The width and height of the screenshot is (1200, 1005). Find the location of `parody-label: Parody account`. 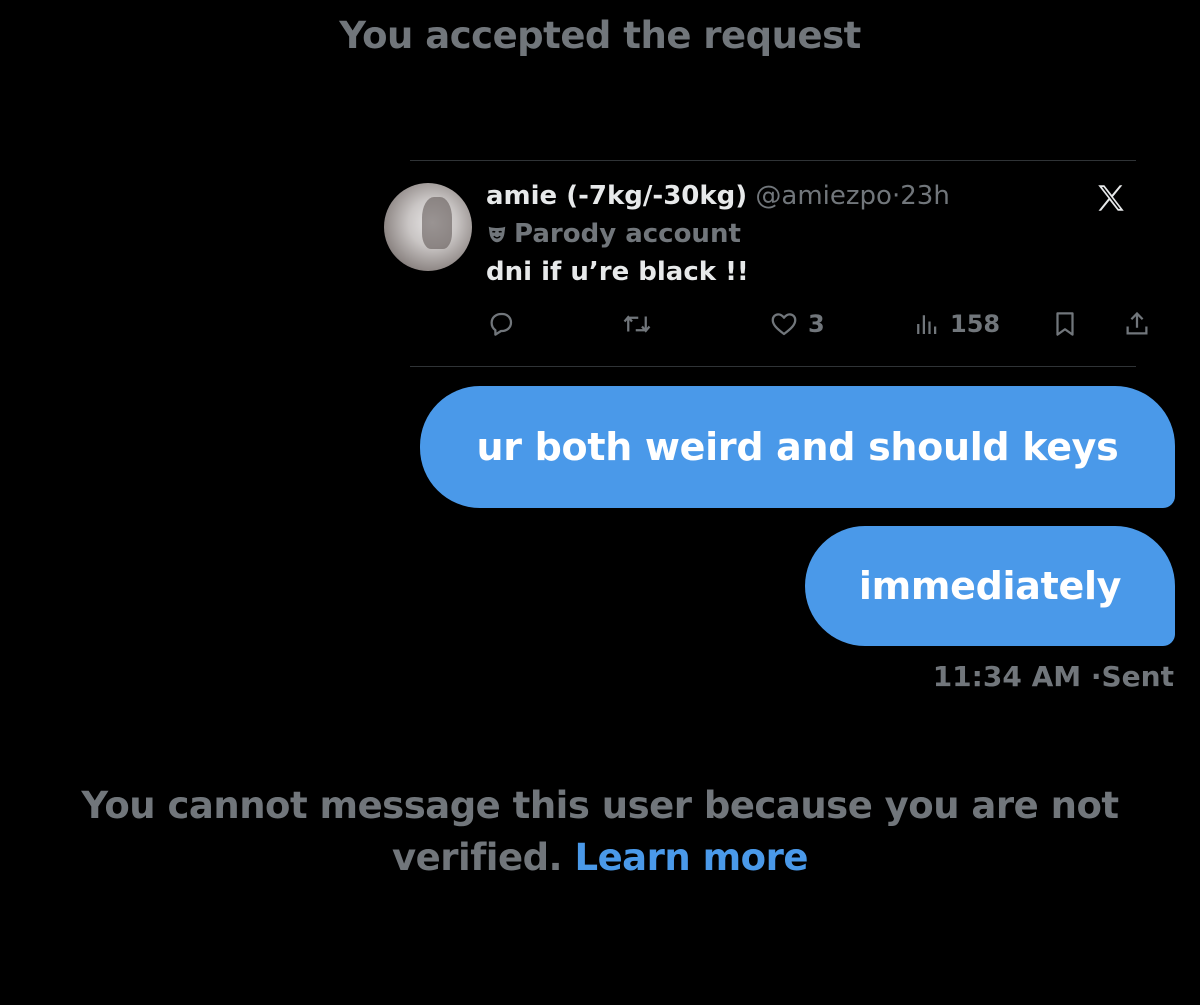

parody-label: Parody account is located at coordinates (627, 234).